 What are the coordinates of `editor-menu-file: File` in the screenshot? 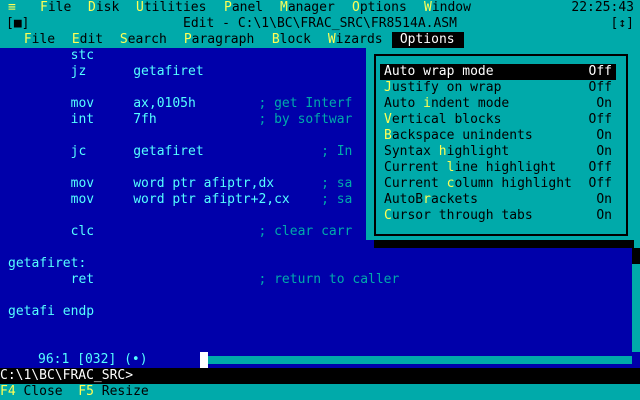 It's located at (40, 40).